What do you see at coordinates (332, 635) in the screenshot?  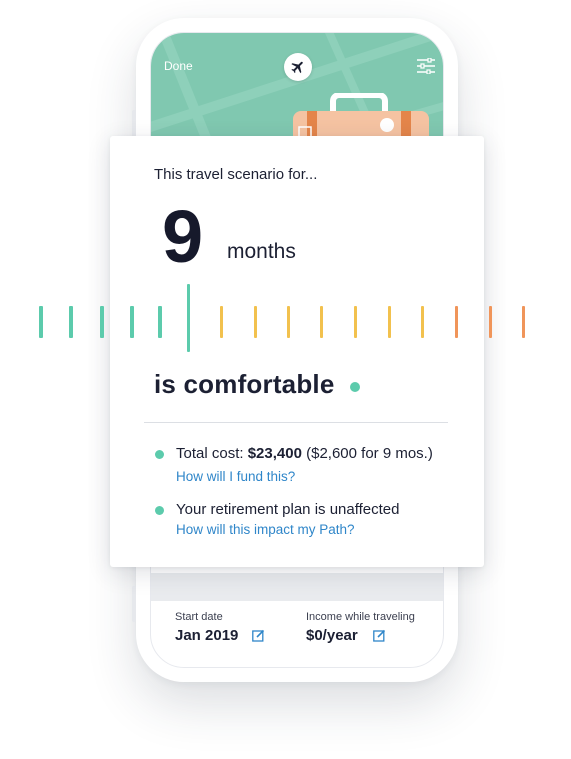 I see `income-value: $0/year` at bounding box center [332, 635].